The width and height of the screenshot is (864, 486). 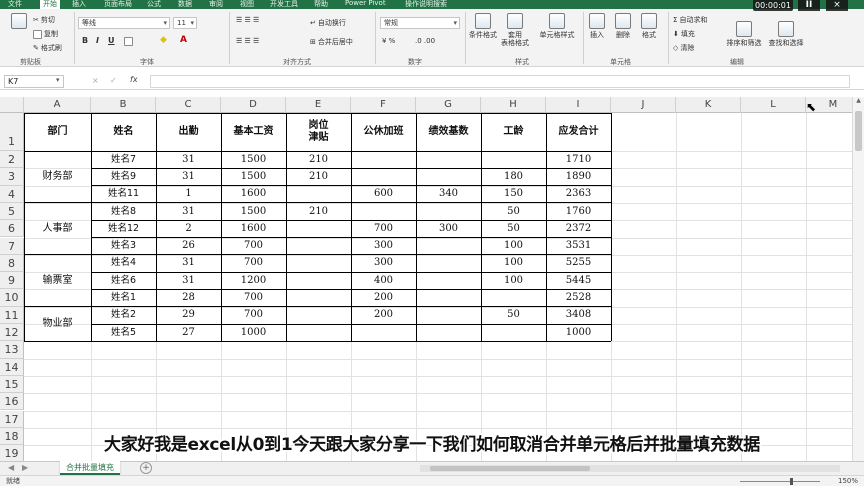 I want to click on name-box: K7, so click(x=34, y=81).